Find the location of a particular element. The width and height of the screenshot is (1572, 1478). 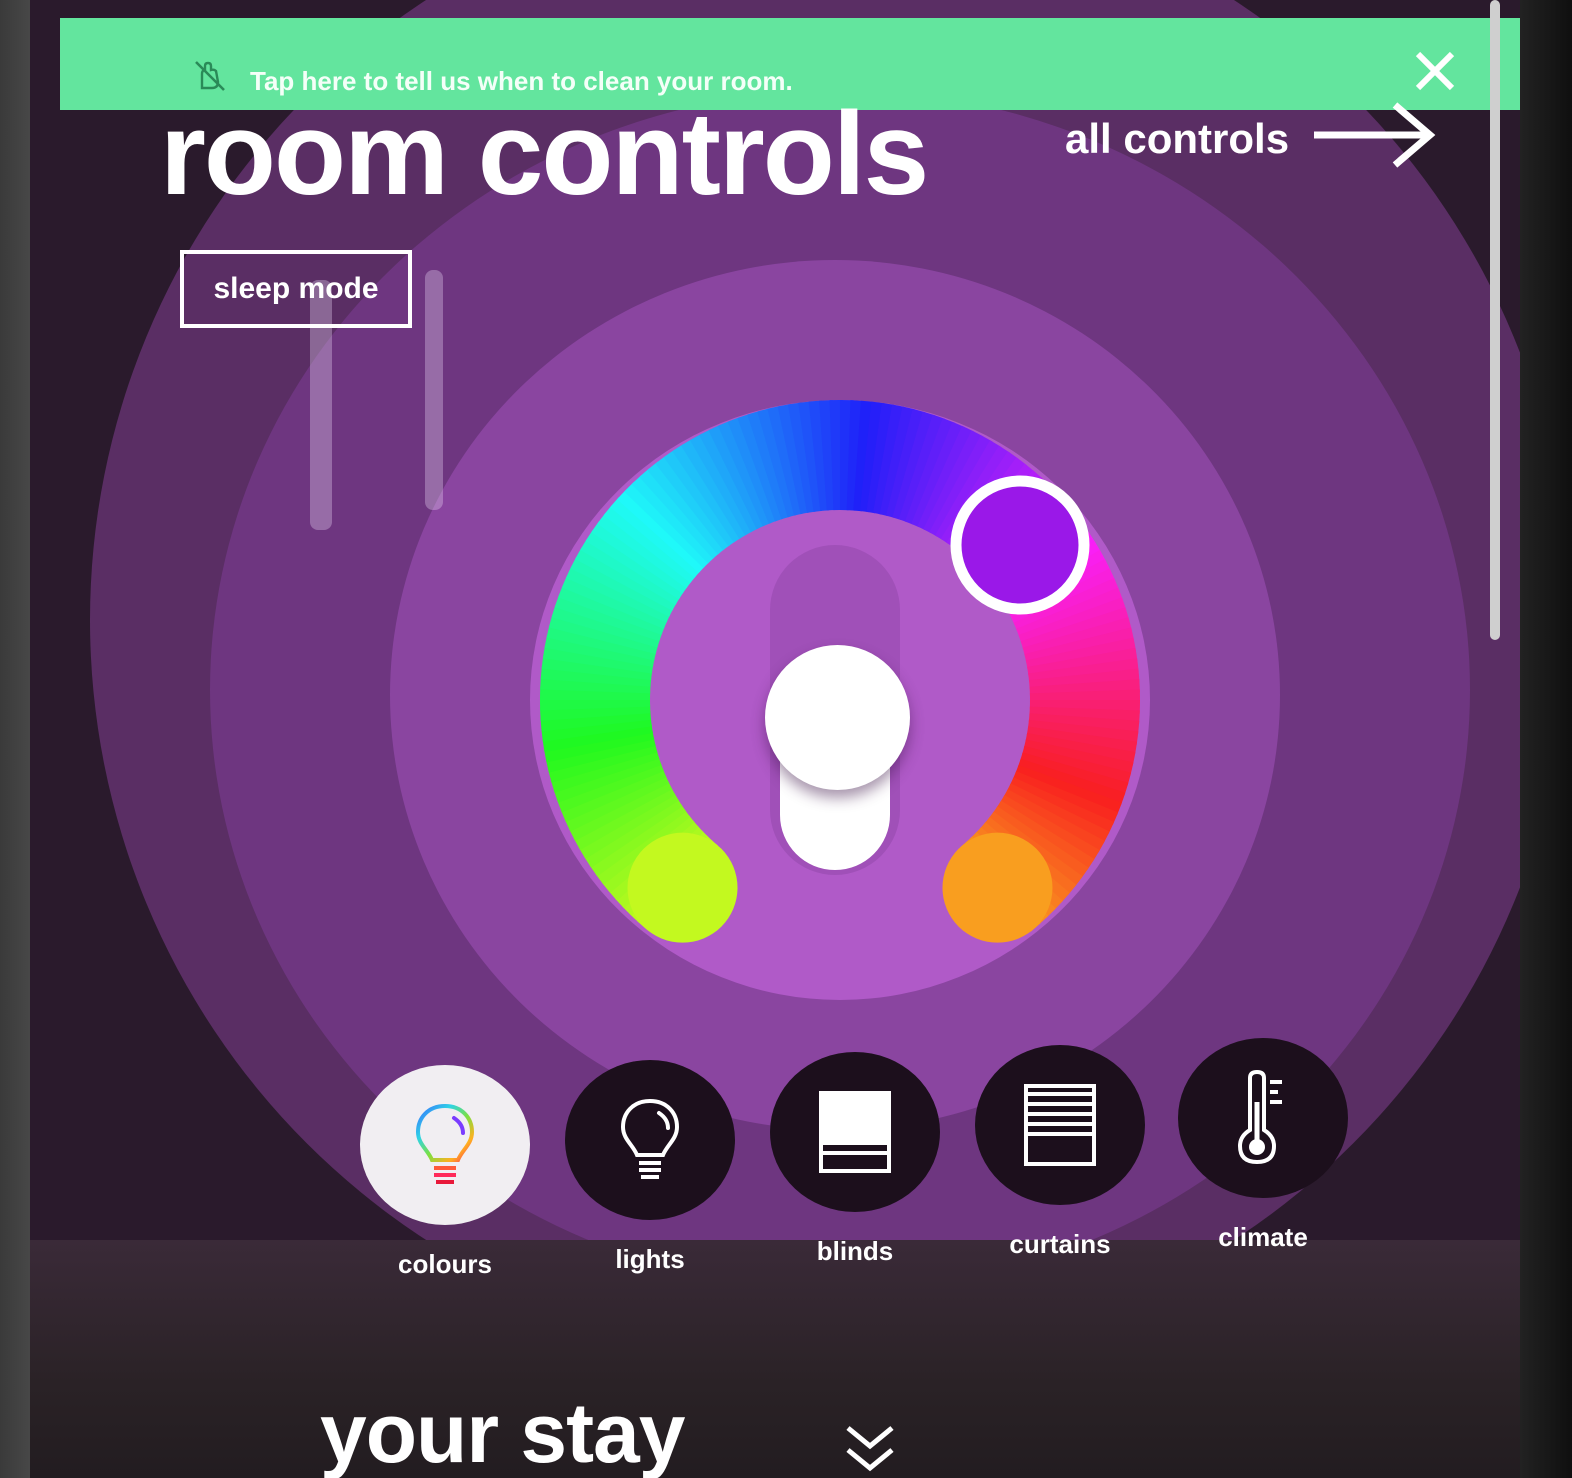

colour-picker-handle is located at coordinates (1020, 545).